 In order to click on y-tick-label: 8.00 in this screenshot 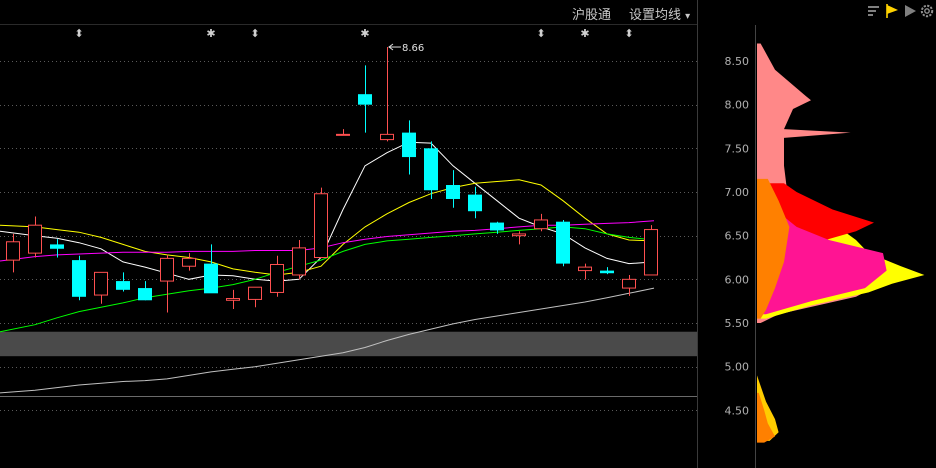, I will do `click(737, 105)`.